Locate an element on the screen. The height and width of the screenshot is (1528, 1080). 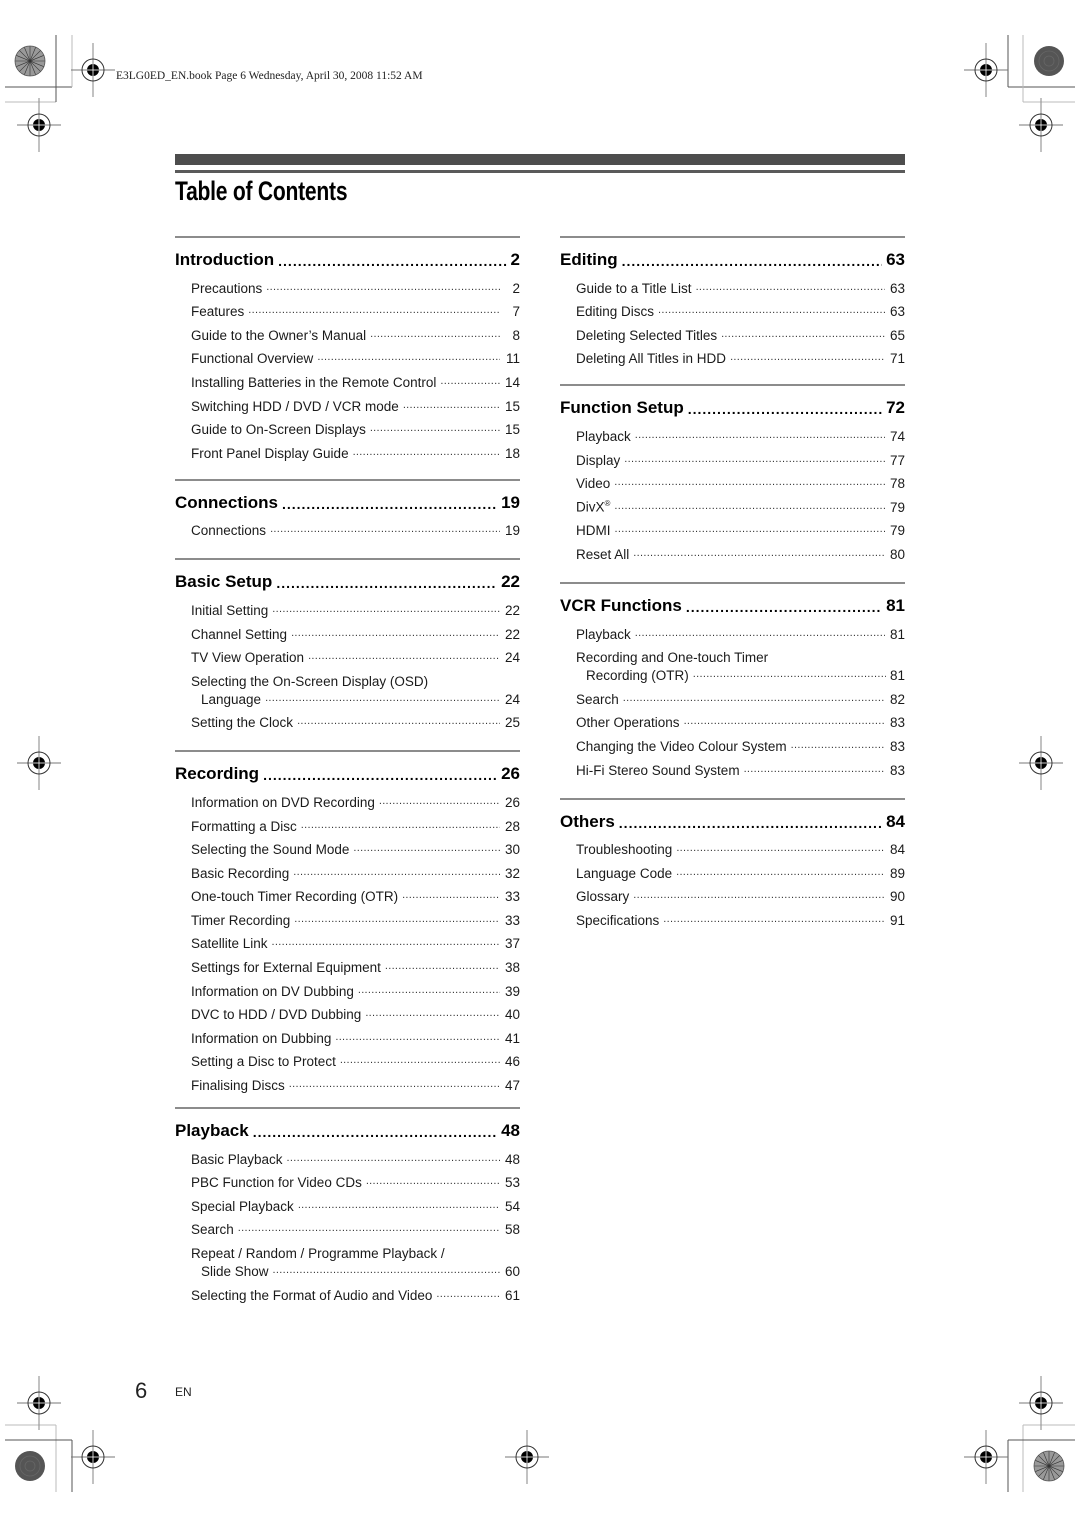
entry-title-text: Troubleshooting is located at coordinates (624, 850).